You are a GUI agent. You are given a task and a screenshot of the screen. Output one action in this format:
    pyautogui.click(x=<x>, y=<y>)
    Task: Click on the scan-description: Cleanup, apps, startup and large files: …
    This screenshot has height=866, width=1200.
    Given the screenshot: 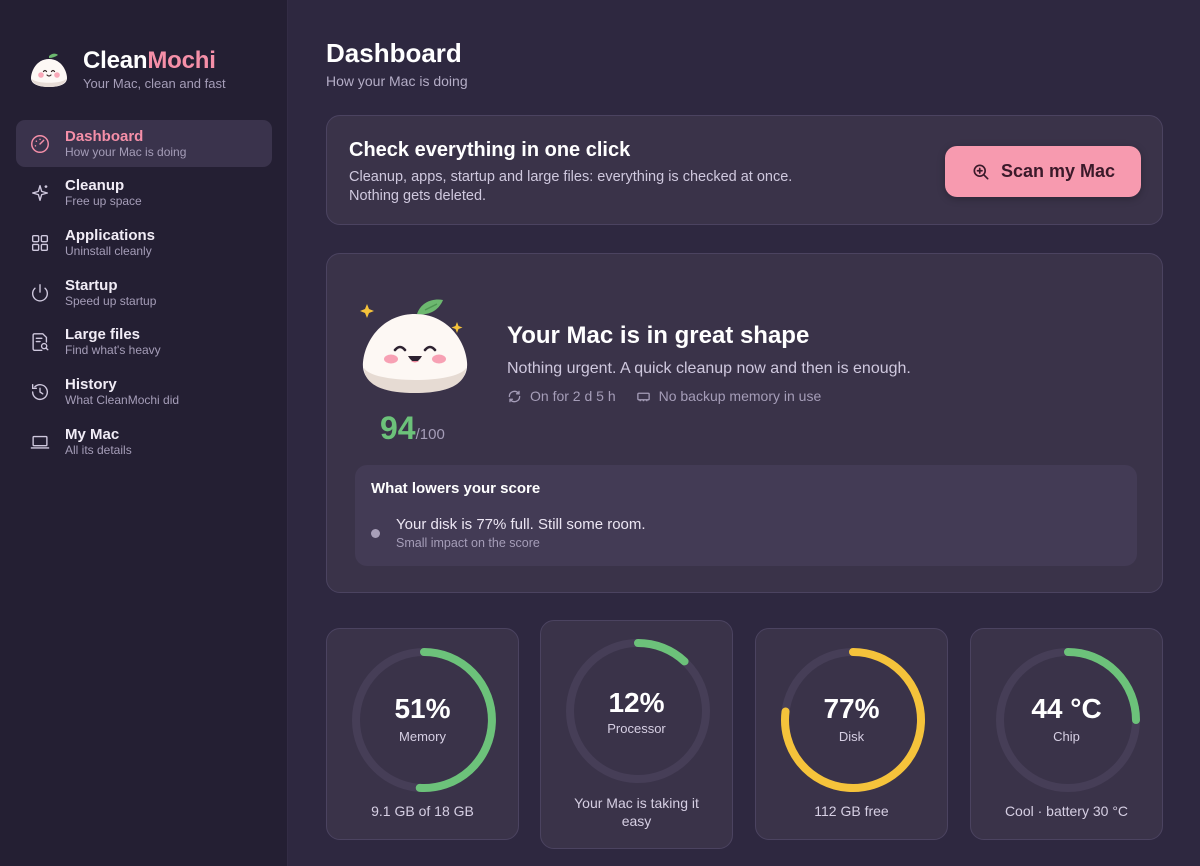 What is the action you would take?
    pyautogui.click(x=571, y=186)
    